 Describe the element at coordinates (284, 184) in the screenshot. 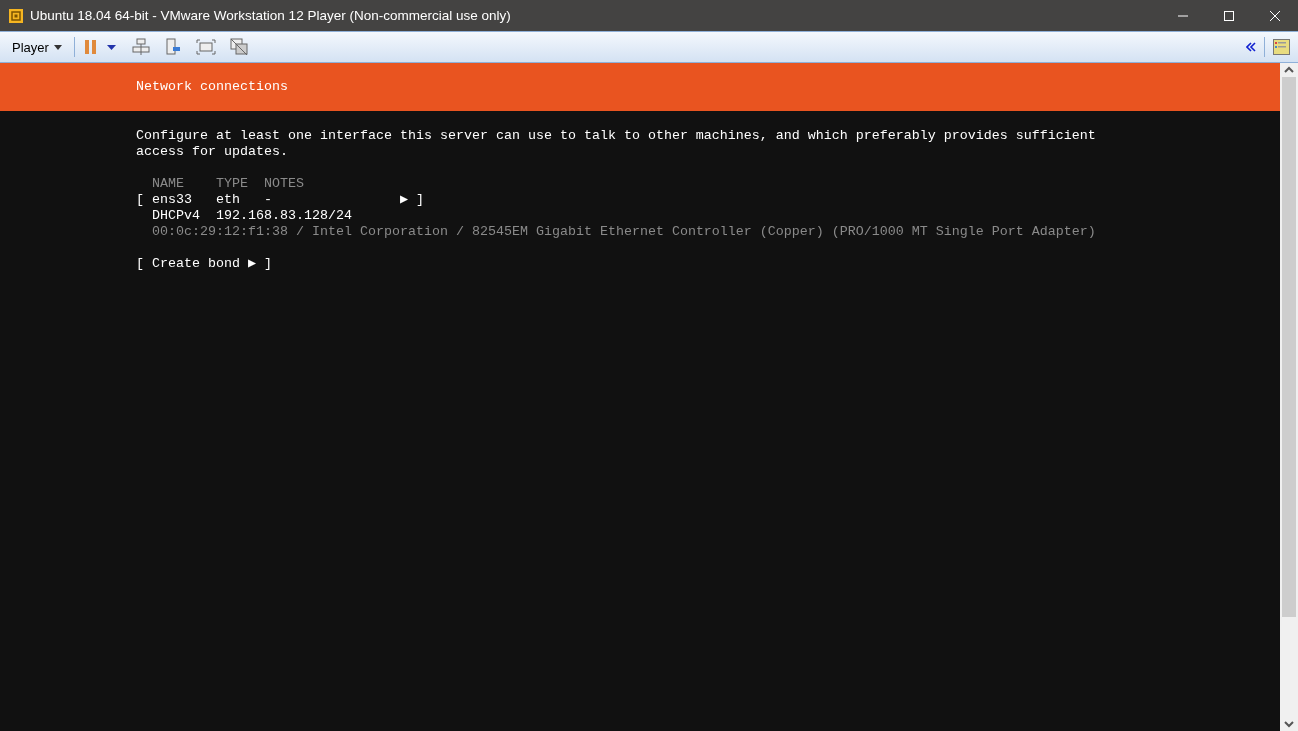

I see `column-header: NOTES` at that location.